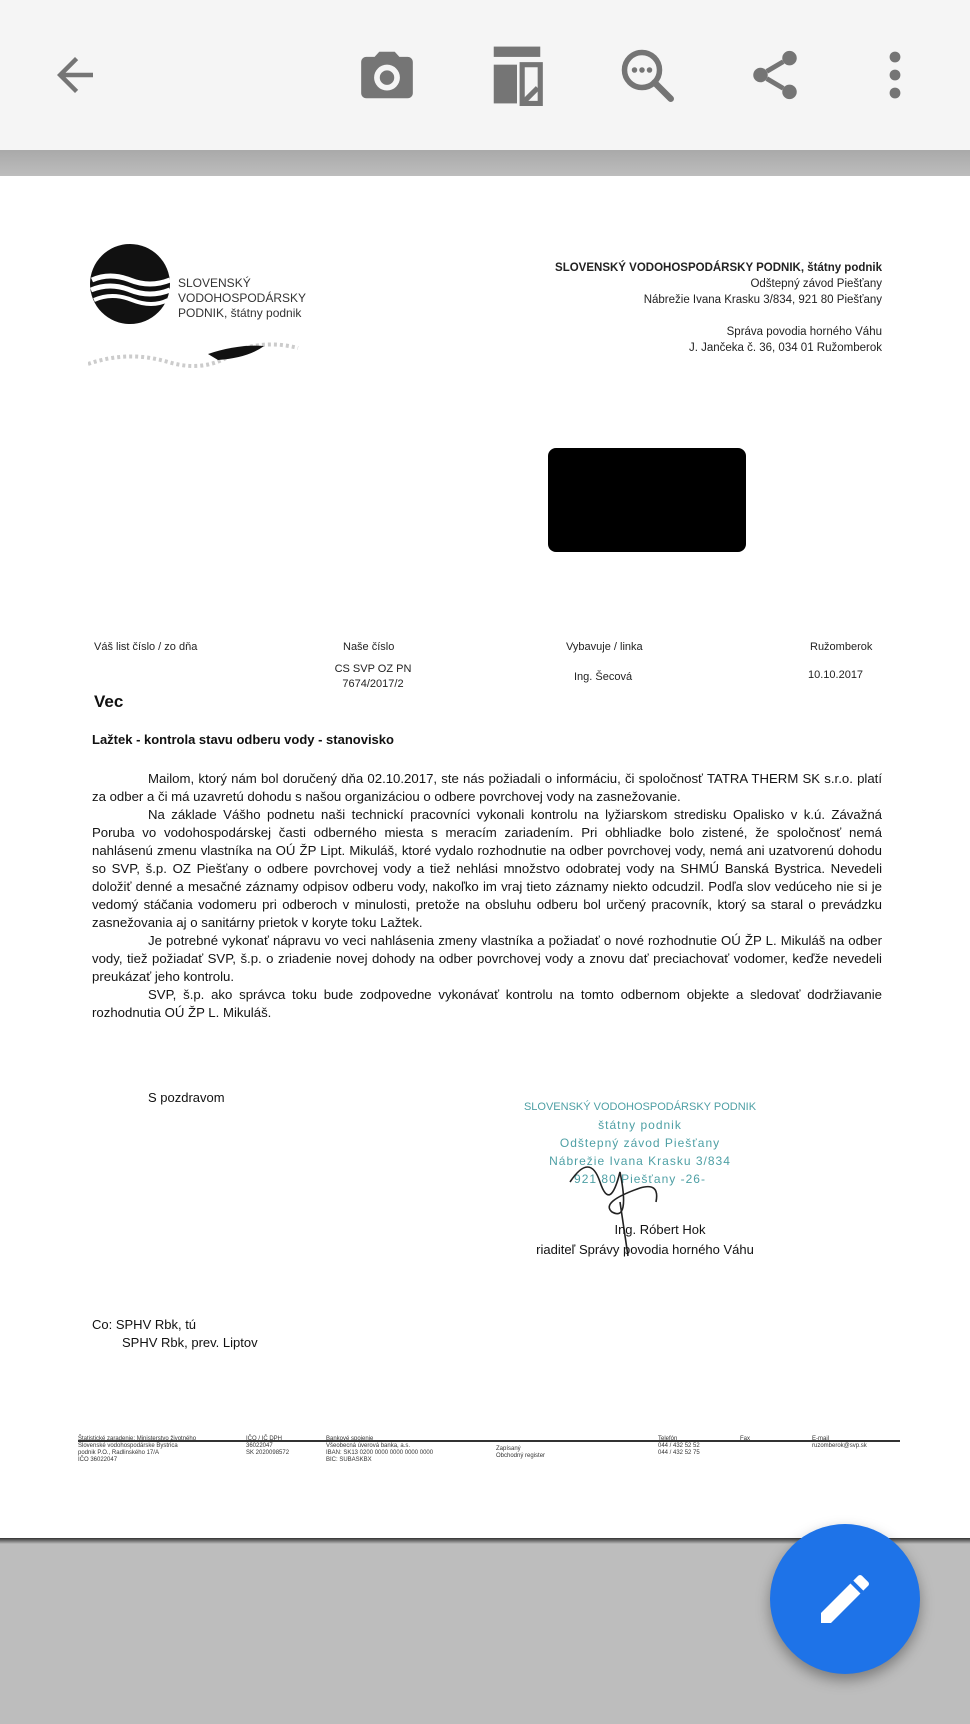 The image size is (970, 1724). Describe the element at coordinates (373, 676) in the screenshot. I see `ref-our-number: CS SVP OZ PN 7674/2017/2` at that location.